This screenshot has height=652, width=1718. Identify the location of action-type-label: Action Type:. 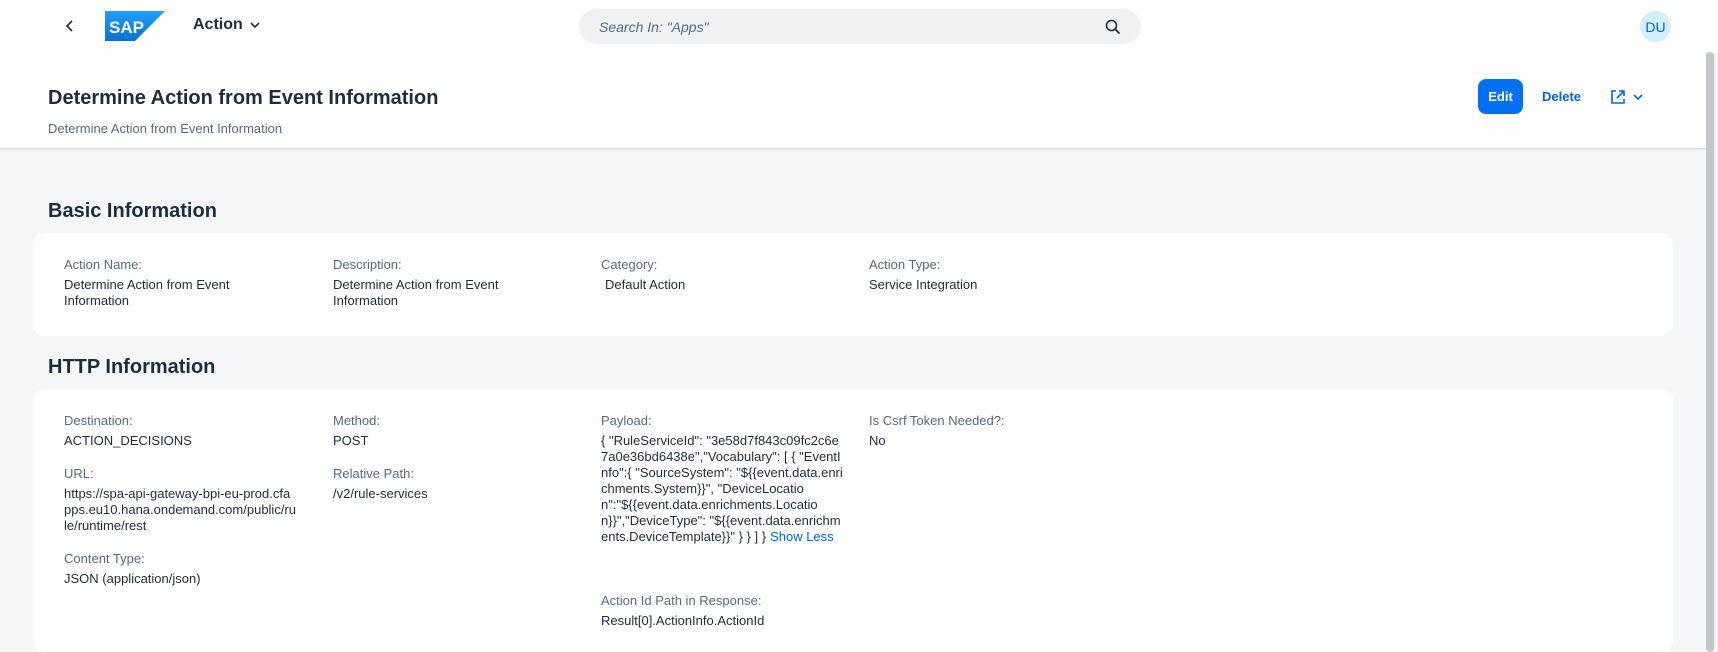
(905, 264).